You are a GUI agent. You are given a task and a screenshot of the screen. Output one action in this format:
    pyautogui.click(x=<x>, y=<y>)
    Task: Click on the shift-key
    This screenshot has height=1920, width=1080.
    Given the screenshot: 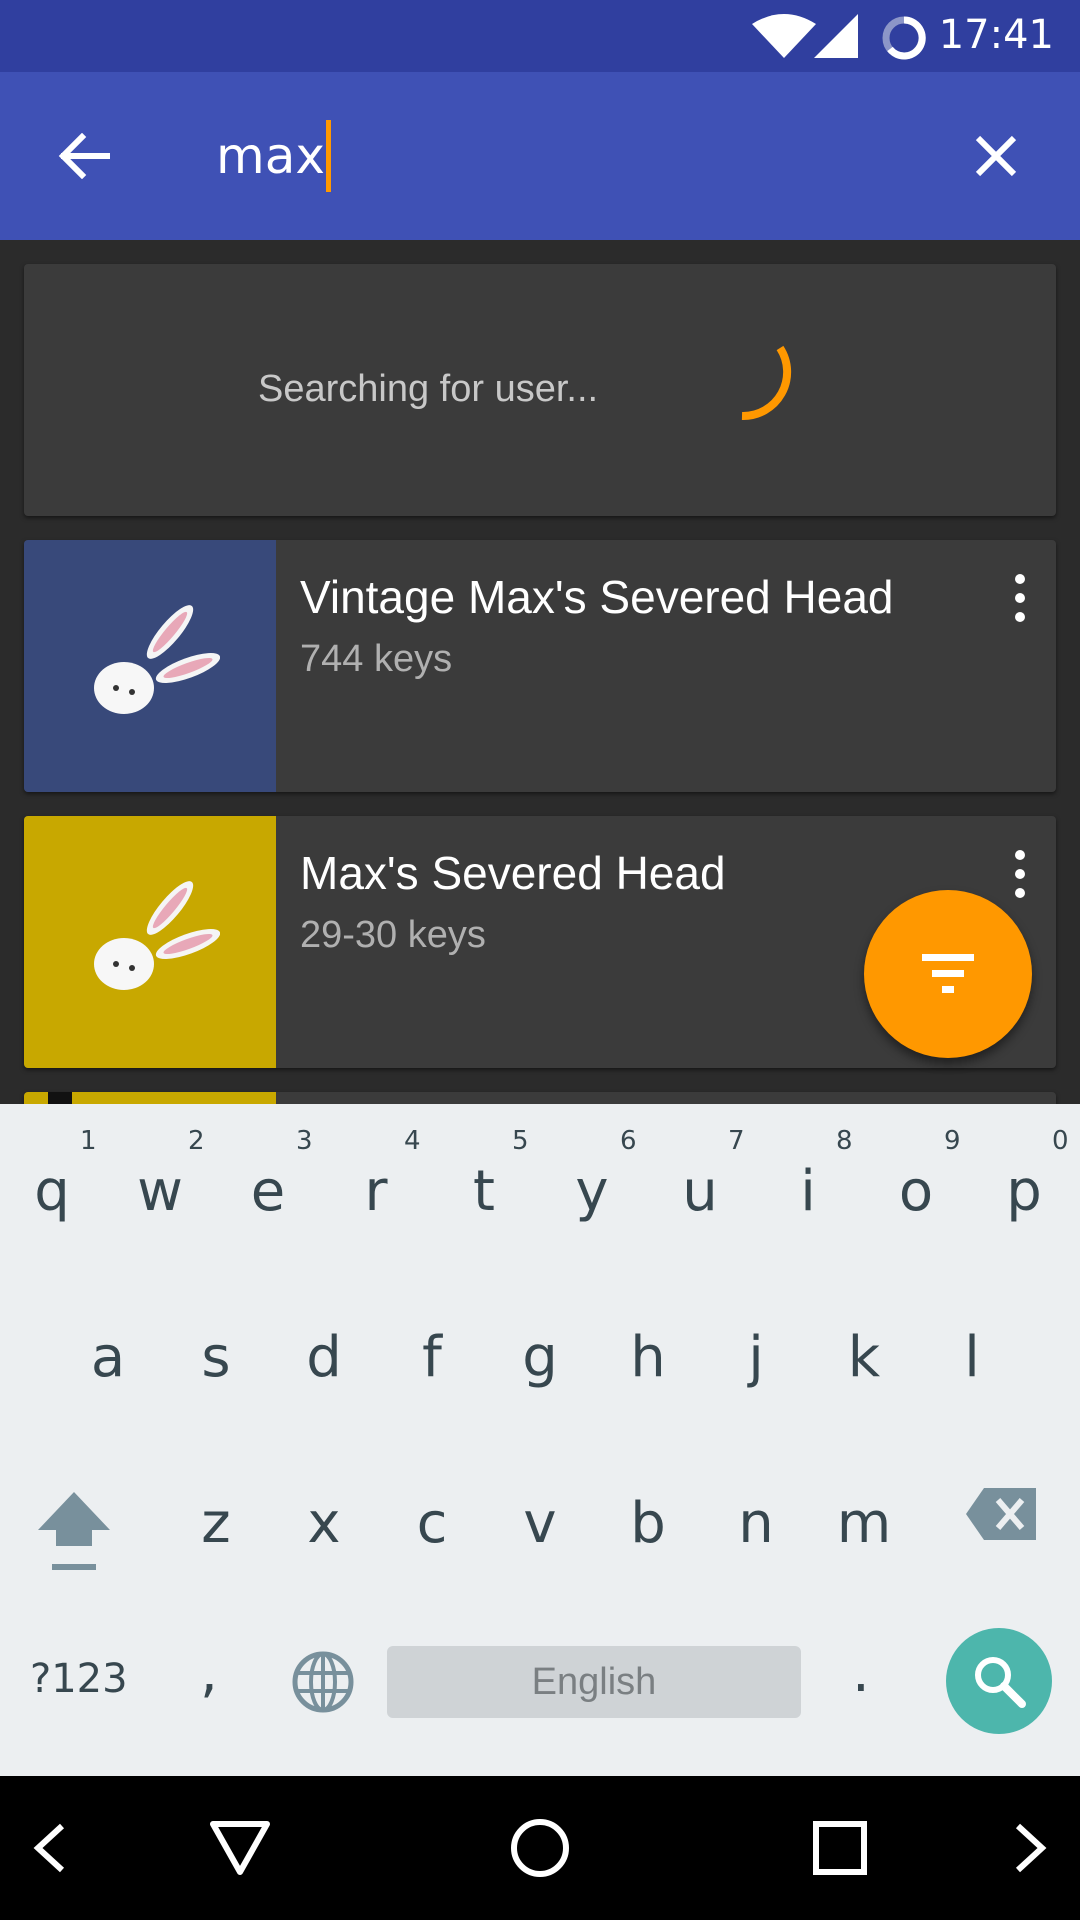 What is the action you would take?
    pyautogui.click(x=74, y=1530)
    